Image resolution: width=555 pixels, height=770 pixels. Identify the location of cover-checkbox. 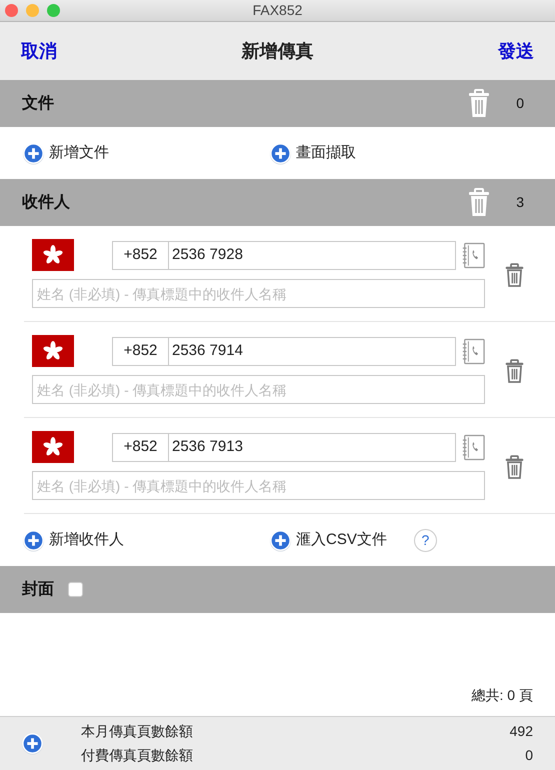
(75, 589).